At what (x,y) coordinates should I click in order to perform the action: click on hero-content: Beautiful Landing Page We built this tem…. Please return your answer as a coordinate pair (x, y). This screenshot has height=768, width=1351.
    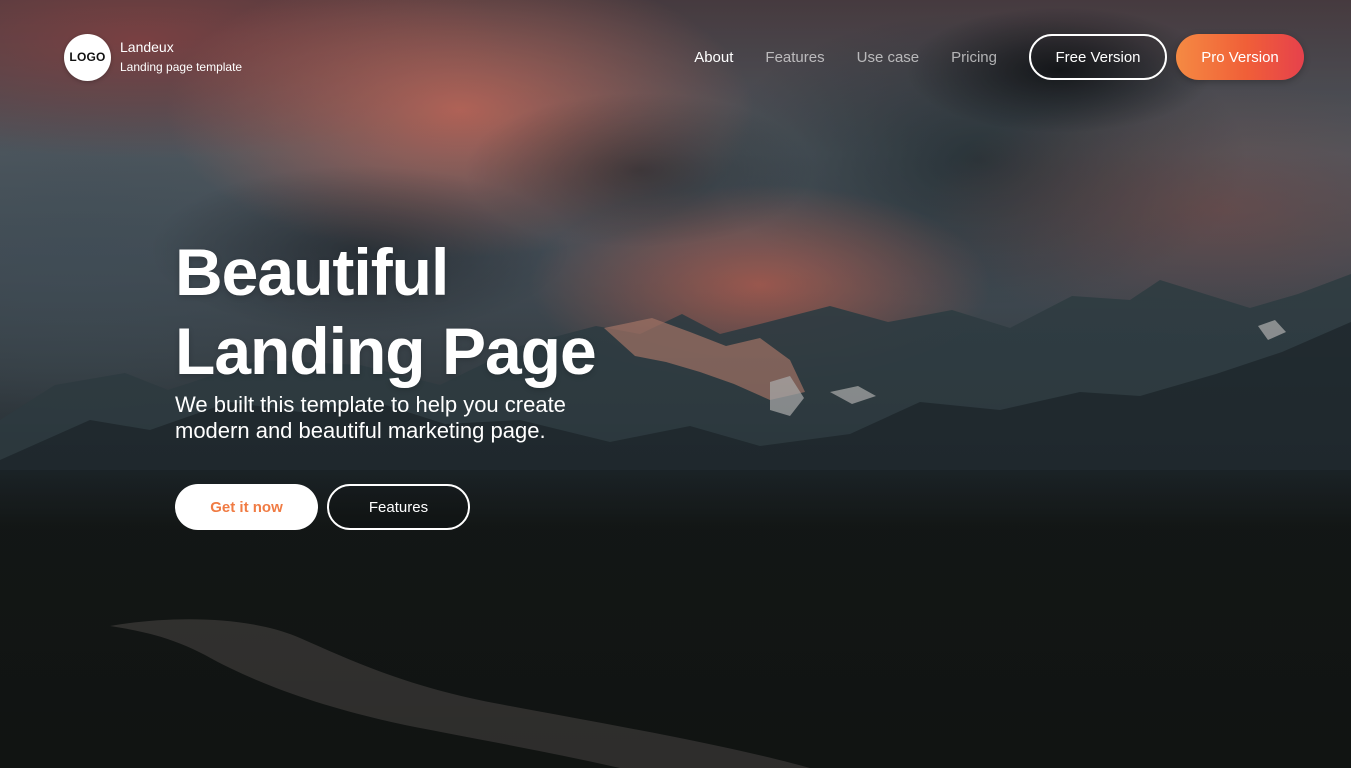
    Looking at the image, I should click on (435, 381).